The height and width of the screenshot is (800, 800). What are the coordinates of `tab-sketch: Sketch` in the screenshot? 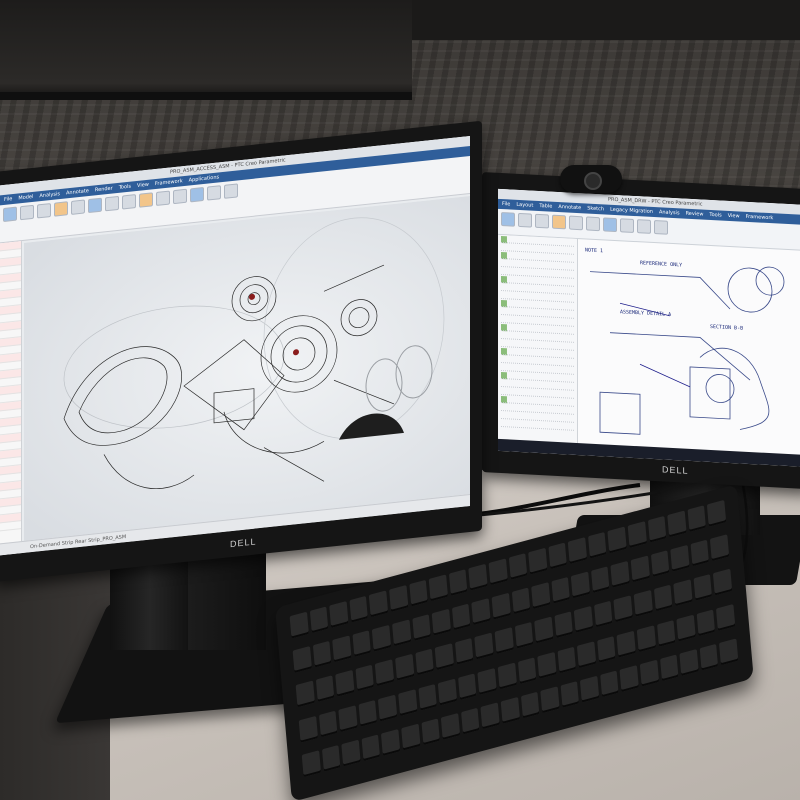 It's located at (595, 209).